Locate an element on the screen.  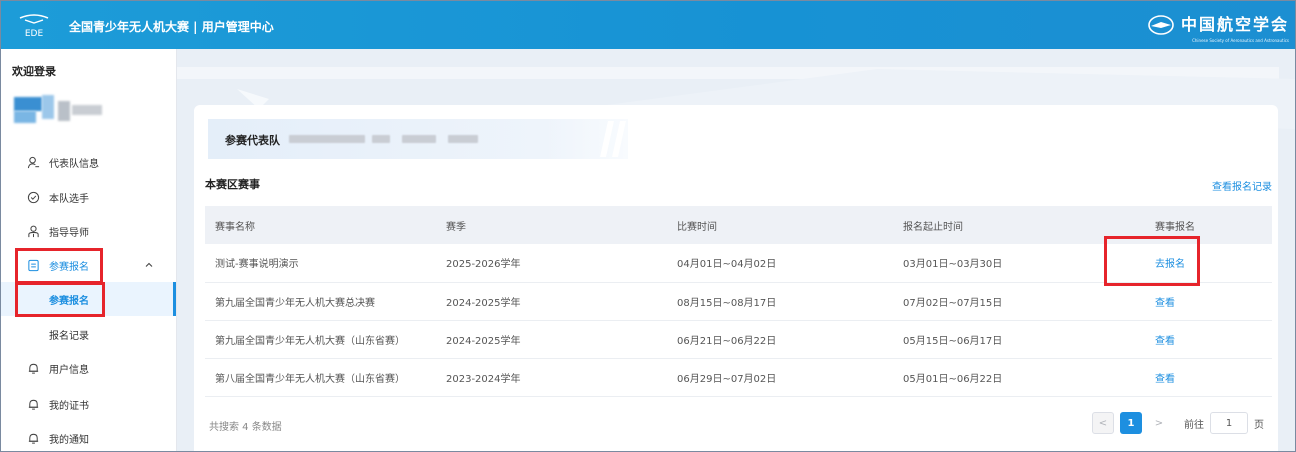
user-icon is located at coordinates (33, 162).